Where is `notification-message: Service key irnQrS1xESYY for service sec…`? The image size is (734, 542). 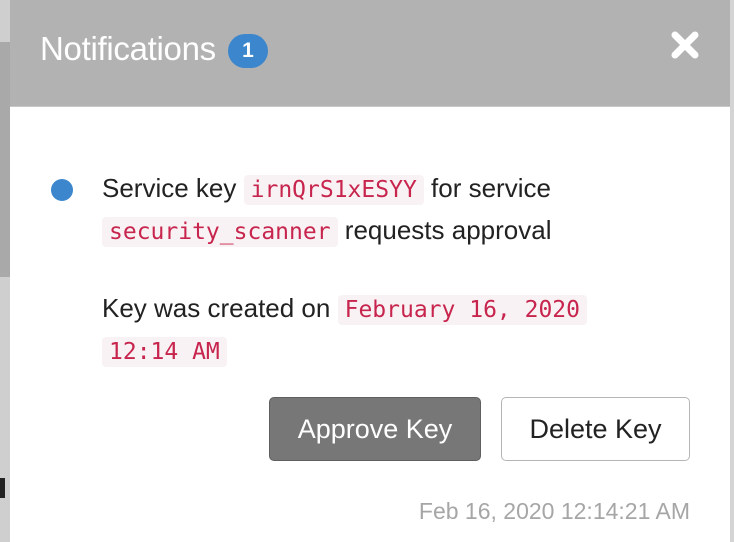 notification-message: Service key irnQrS1xESYY for service sec… is located at coordinates (382, 210).